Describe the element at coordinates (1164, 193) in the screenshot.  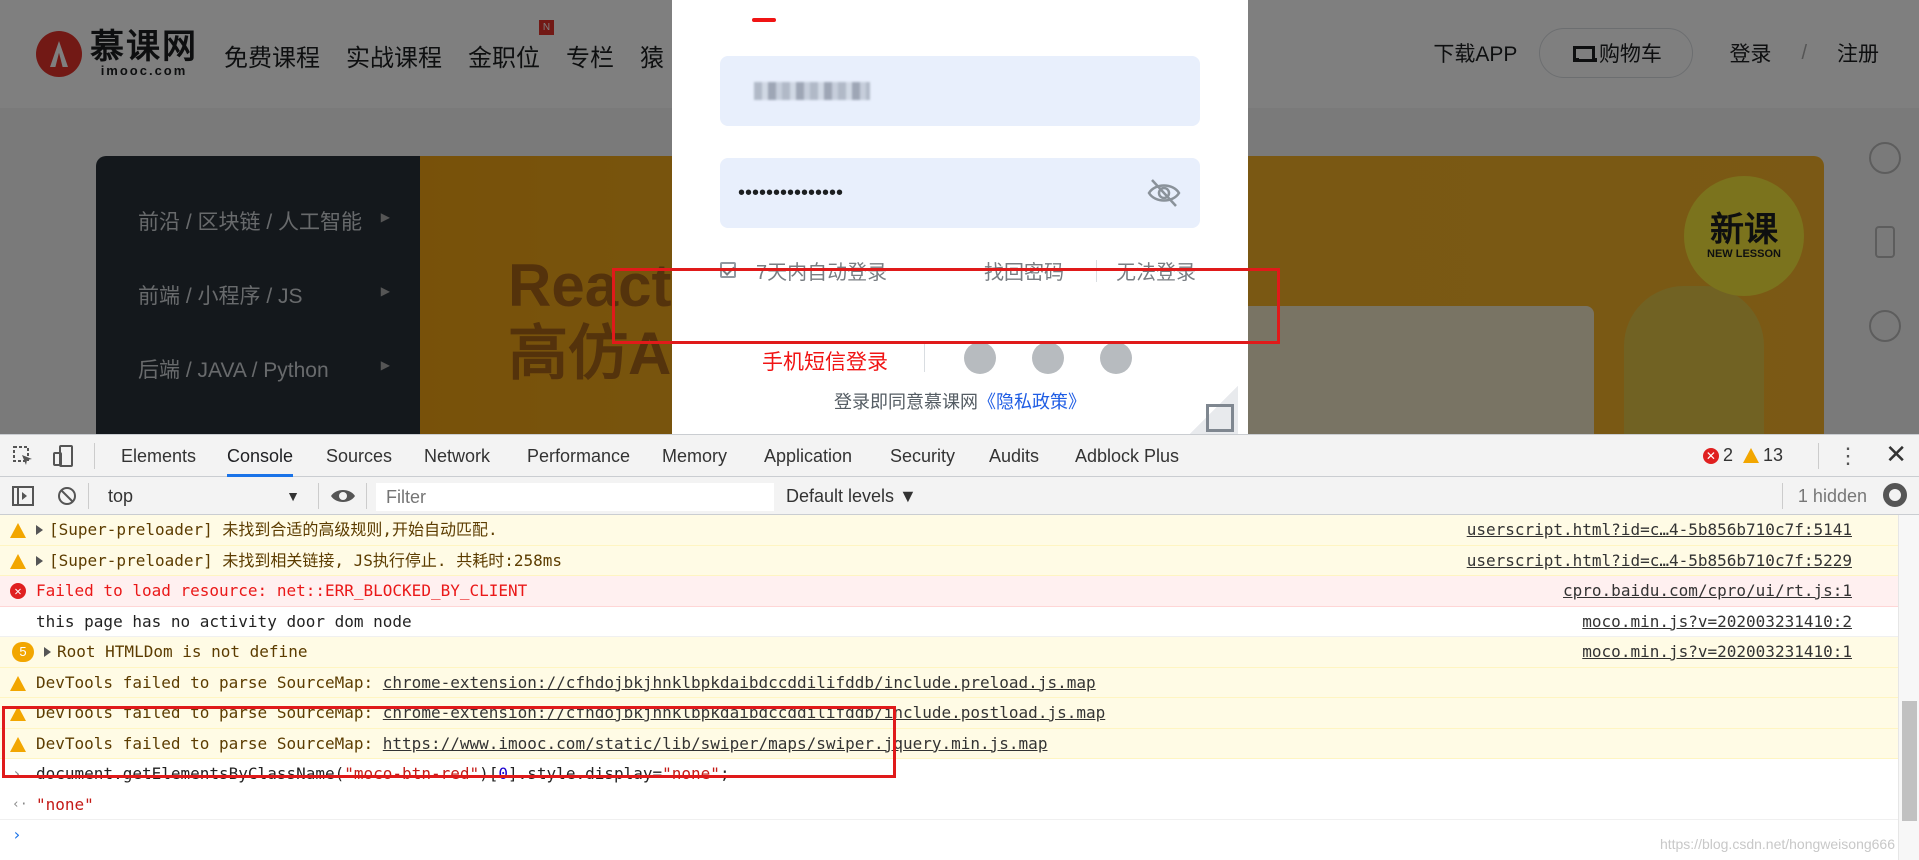
I see `eye-off-icon` at that location.